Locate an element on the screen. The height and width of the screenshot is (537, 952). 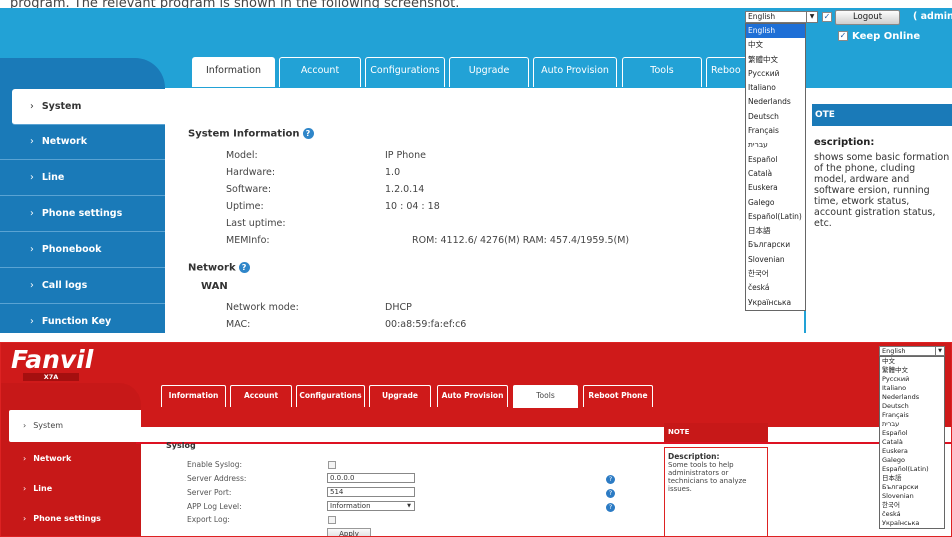
tab-bar is located at coordinates (476, 416).